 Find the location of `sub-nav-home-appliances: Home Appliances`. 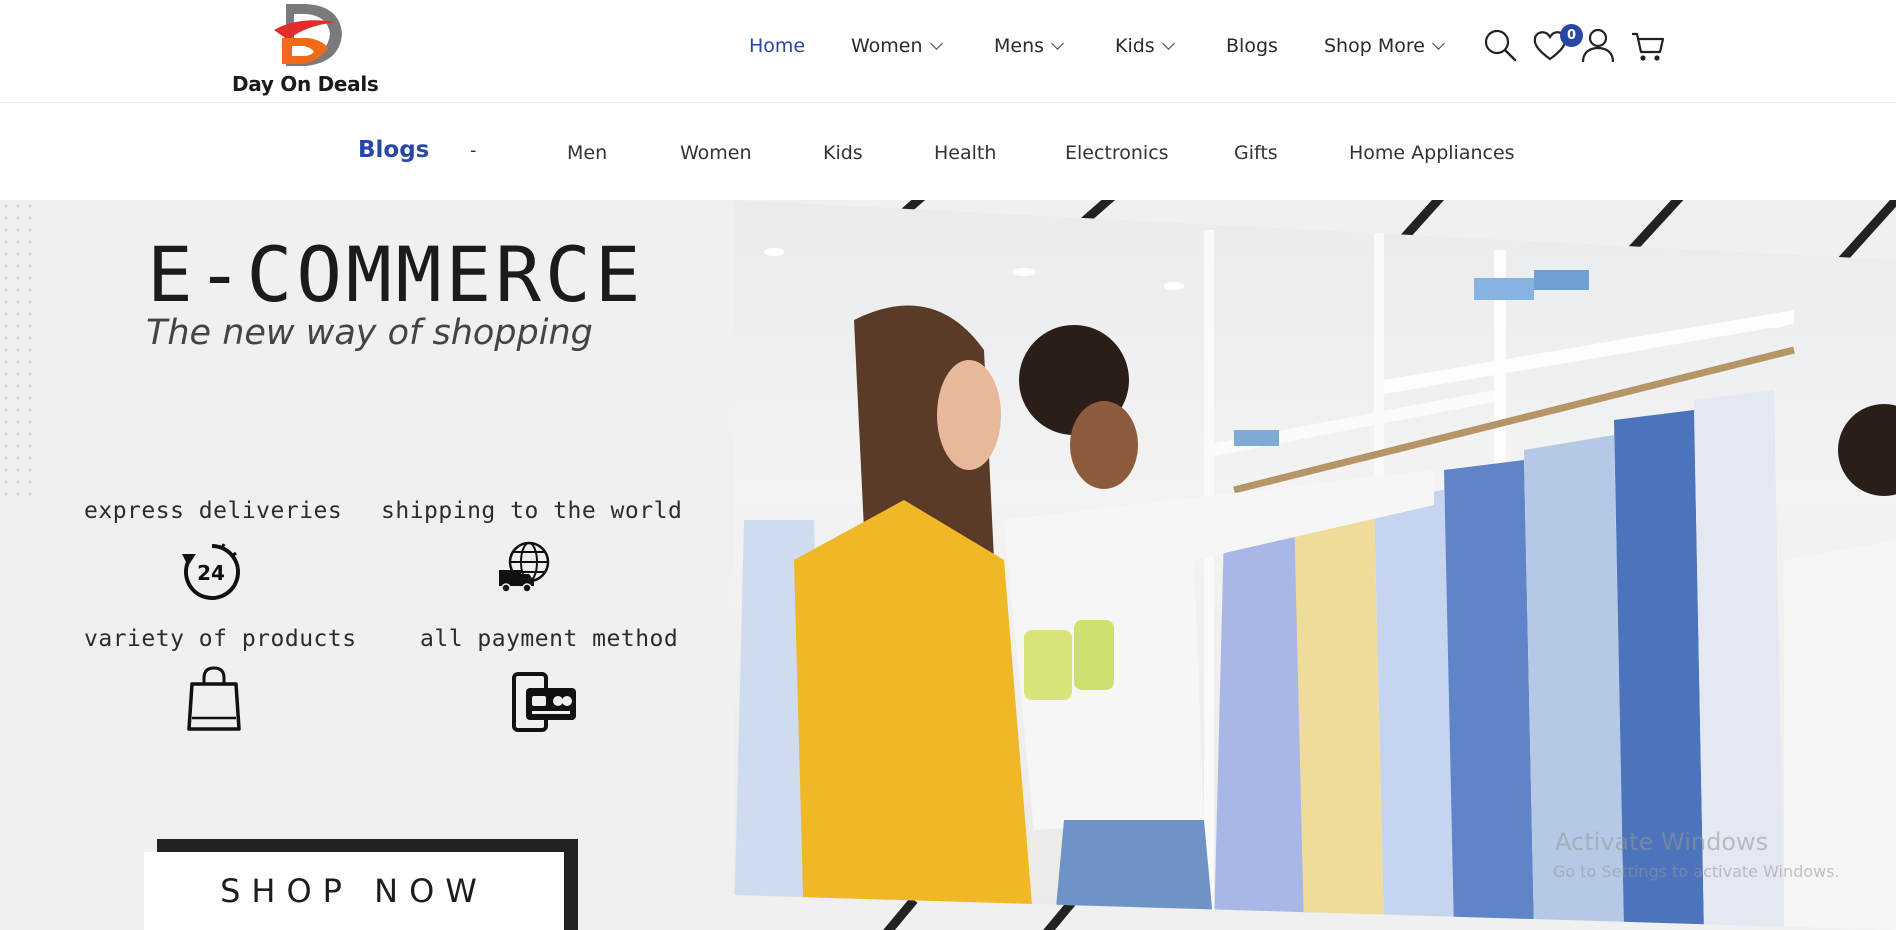

sub-nav-home-appliances: Home Appliances is located at coordinates (1432, 153).